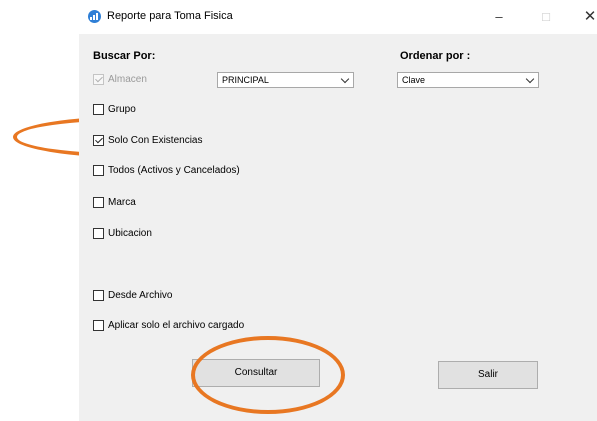 This screenshot has width=597, height=421. I want to click on desde-archivo-label: Desde Archivo, so click(140, 295).